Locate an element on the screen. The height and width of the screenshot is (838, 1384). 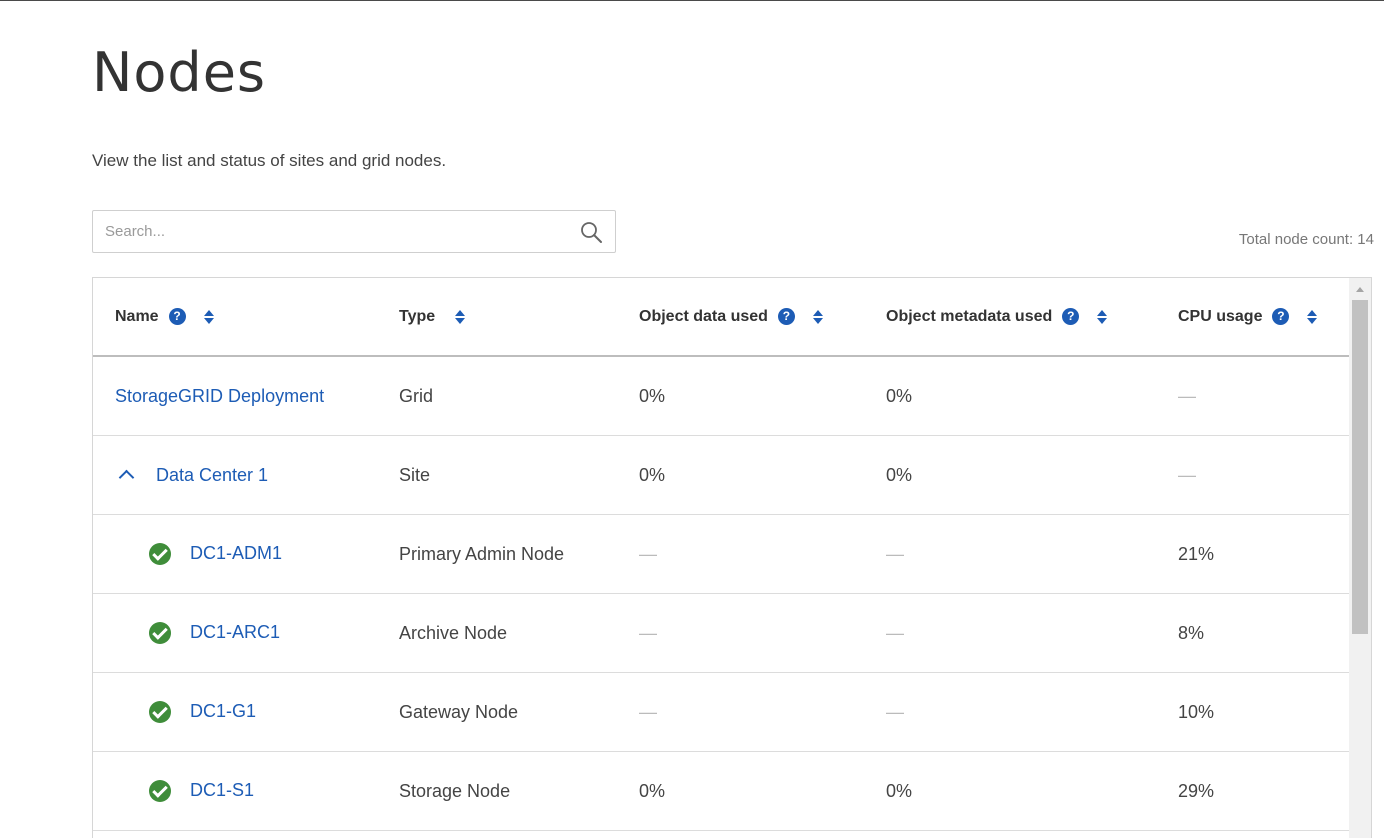
column-header-name: Name ? is located at coordinates (234, 317).